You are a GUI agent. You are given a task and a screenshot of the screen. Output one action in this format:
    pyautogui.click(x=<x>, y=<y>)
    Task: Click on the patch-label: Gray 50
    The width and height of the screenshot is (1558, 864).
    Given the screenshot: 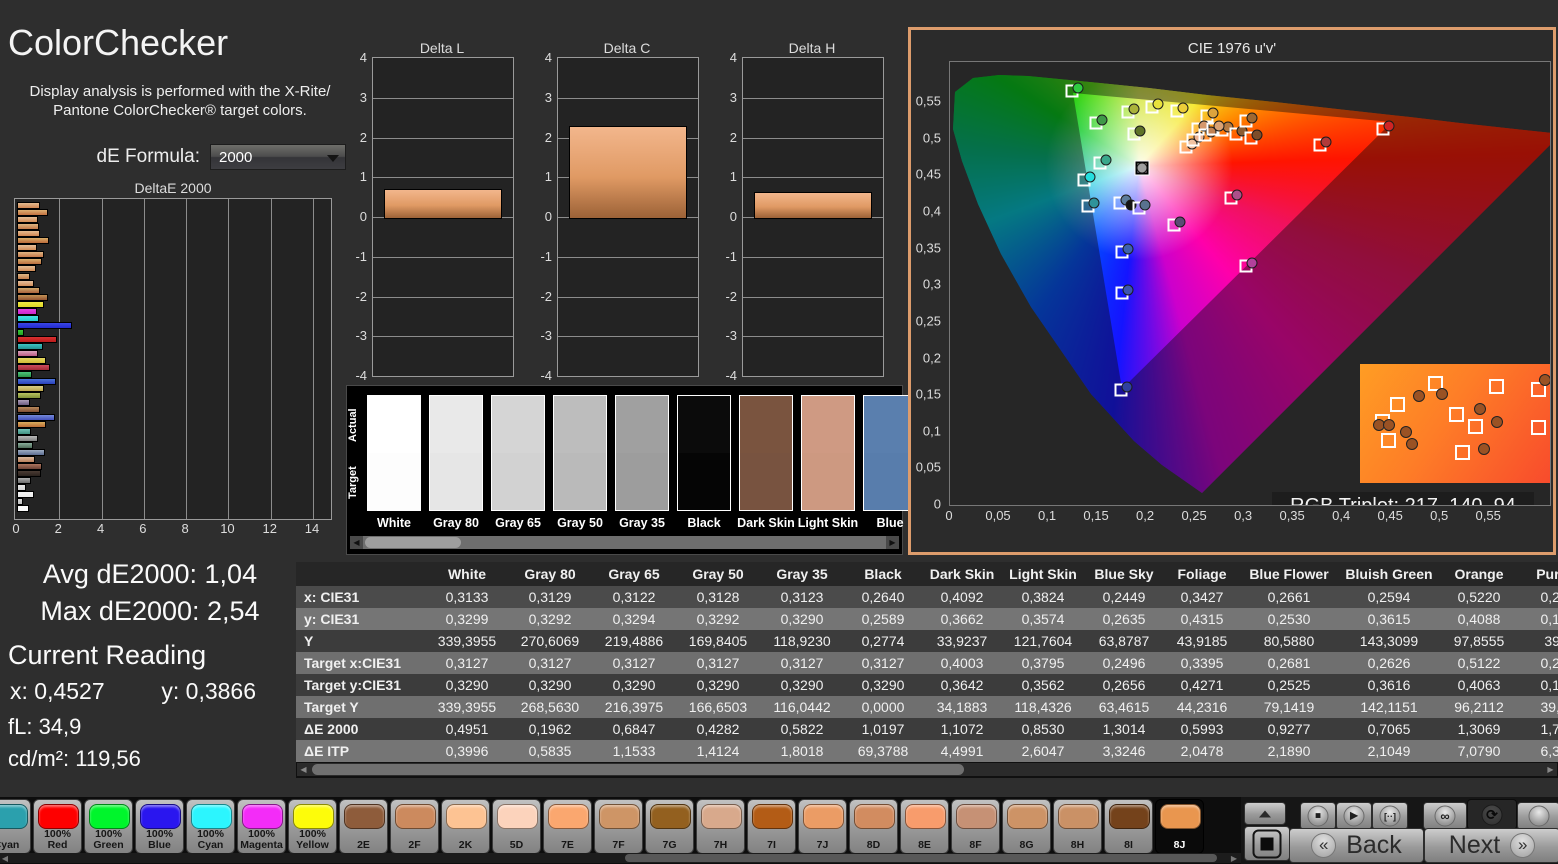 What is the action you would take?
    pyautogui.click(x=580, y=523)
    